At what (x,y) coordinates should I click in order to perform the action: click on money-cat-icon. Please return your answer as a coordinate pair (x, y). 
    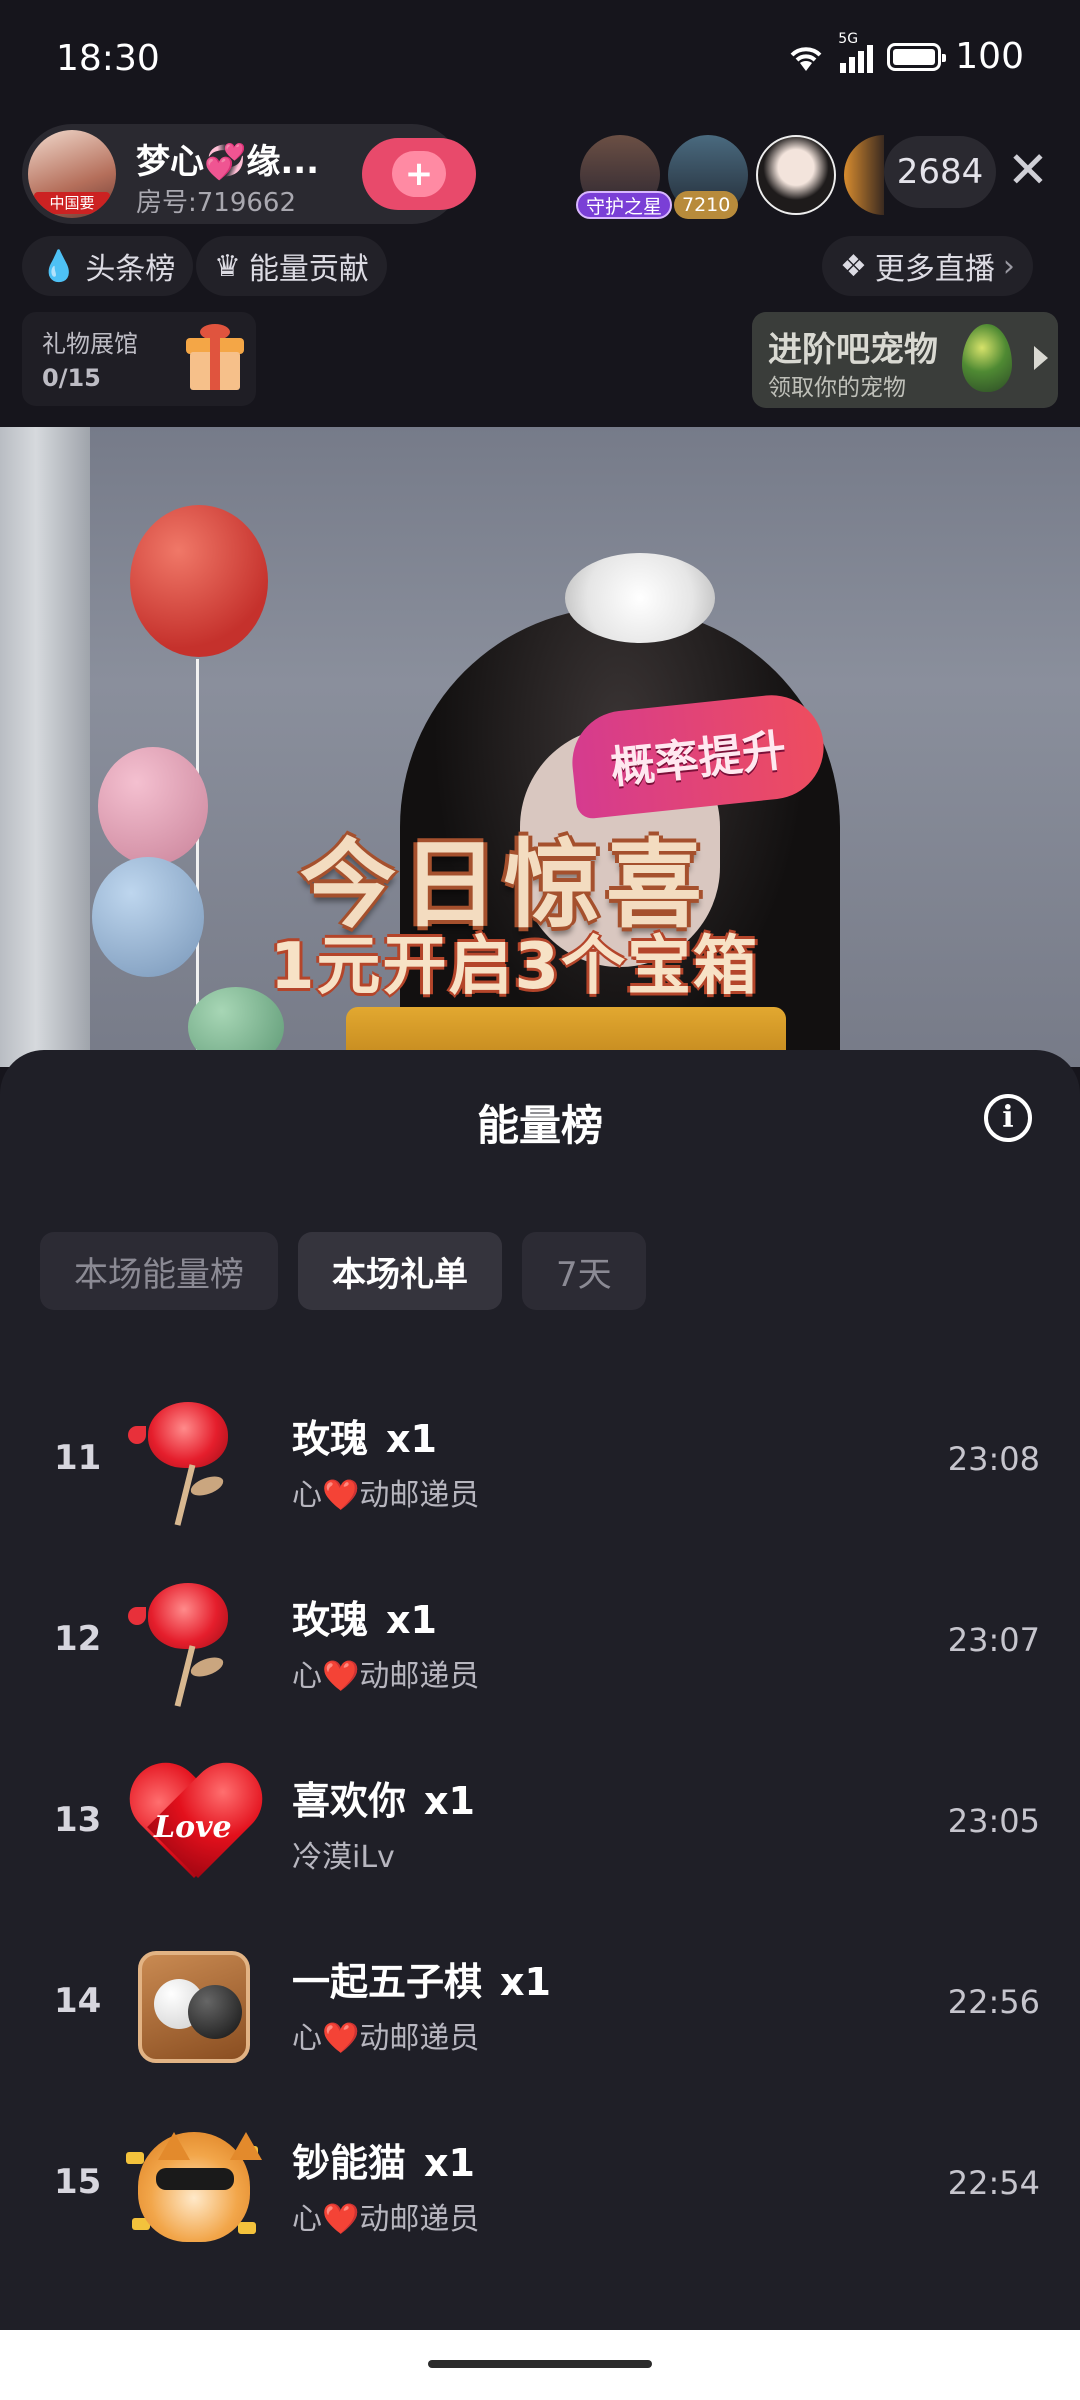
    Looking at the image, I should click on (192, 2192).